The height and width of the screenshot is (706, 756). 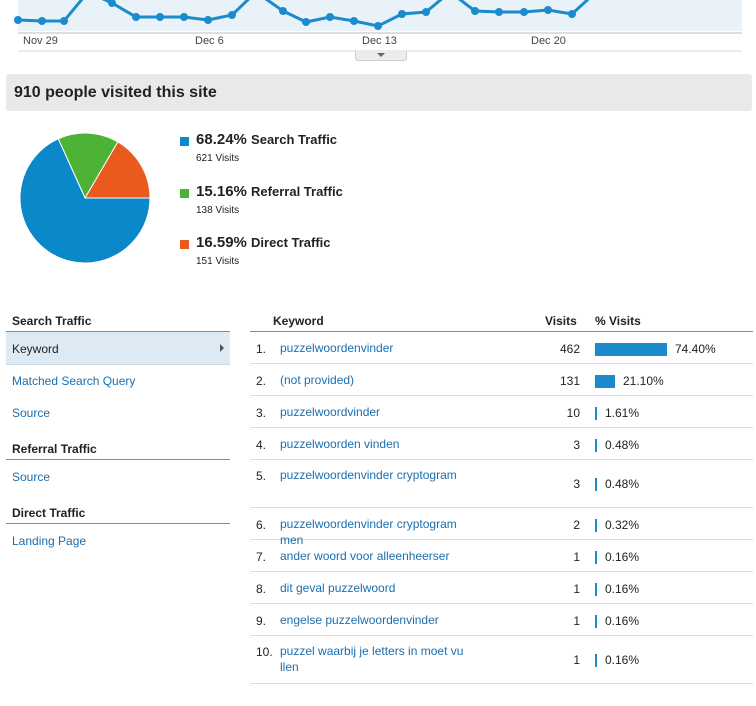 I want to click on traffic-sources-pie-chart, so click(x=85, y=198).